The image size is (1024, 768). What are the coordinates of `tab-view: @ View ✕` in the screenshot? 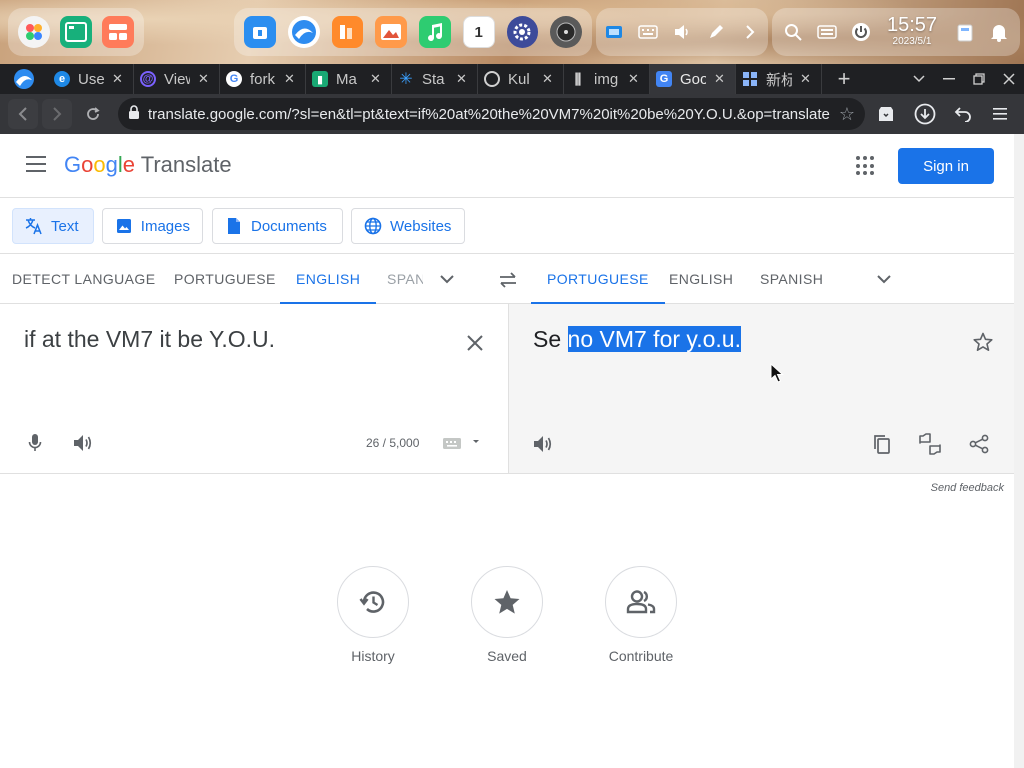 It's located at (177, 79).